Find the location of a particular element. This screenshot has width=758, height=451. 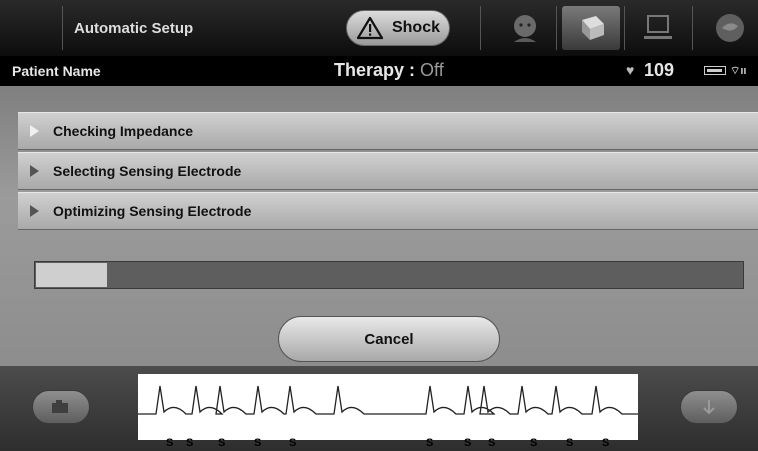

therapy-status: Therapy : Off is located at coordinates (389, 70).